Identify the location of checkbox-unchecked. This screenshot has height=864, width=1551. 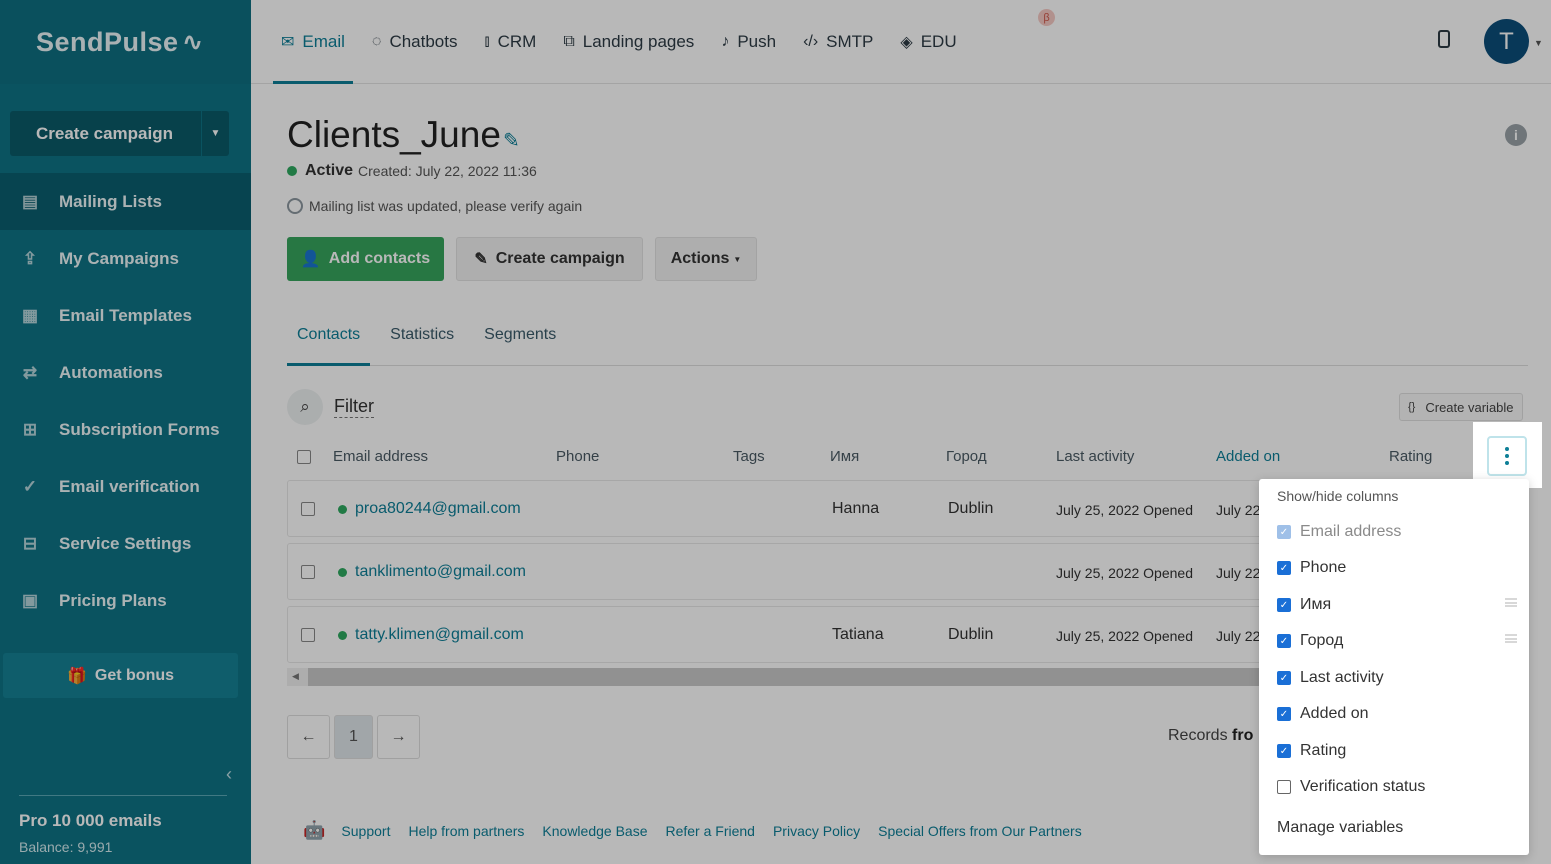
(1284, 787).